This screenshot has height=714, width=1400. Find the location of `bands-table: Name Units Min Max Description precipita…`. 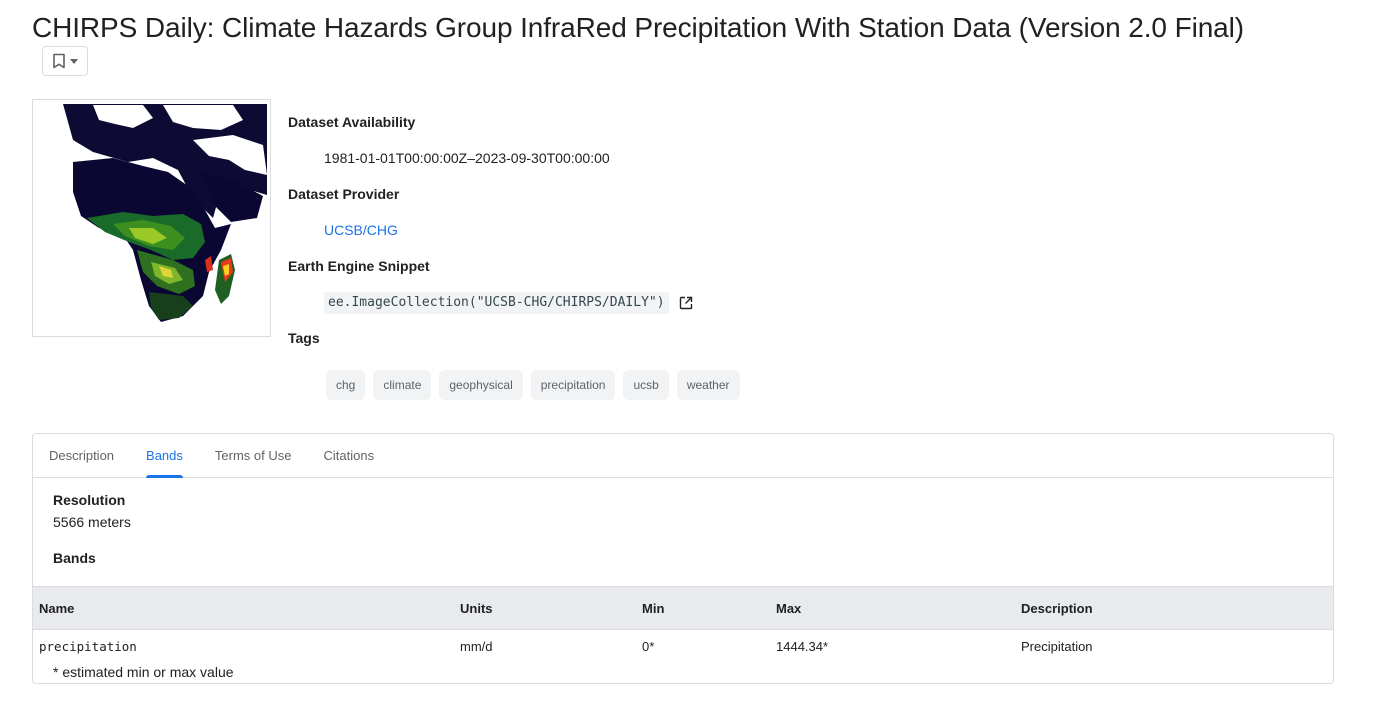

bands-table: Name Units Min Max Description precipita… is located at coordinates (683, 624).